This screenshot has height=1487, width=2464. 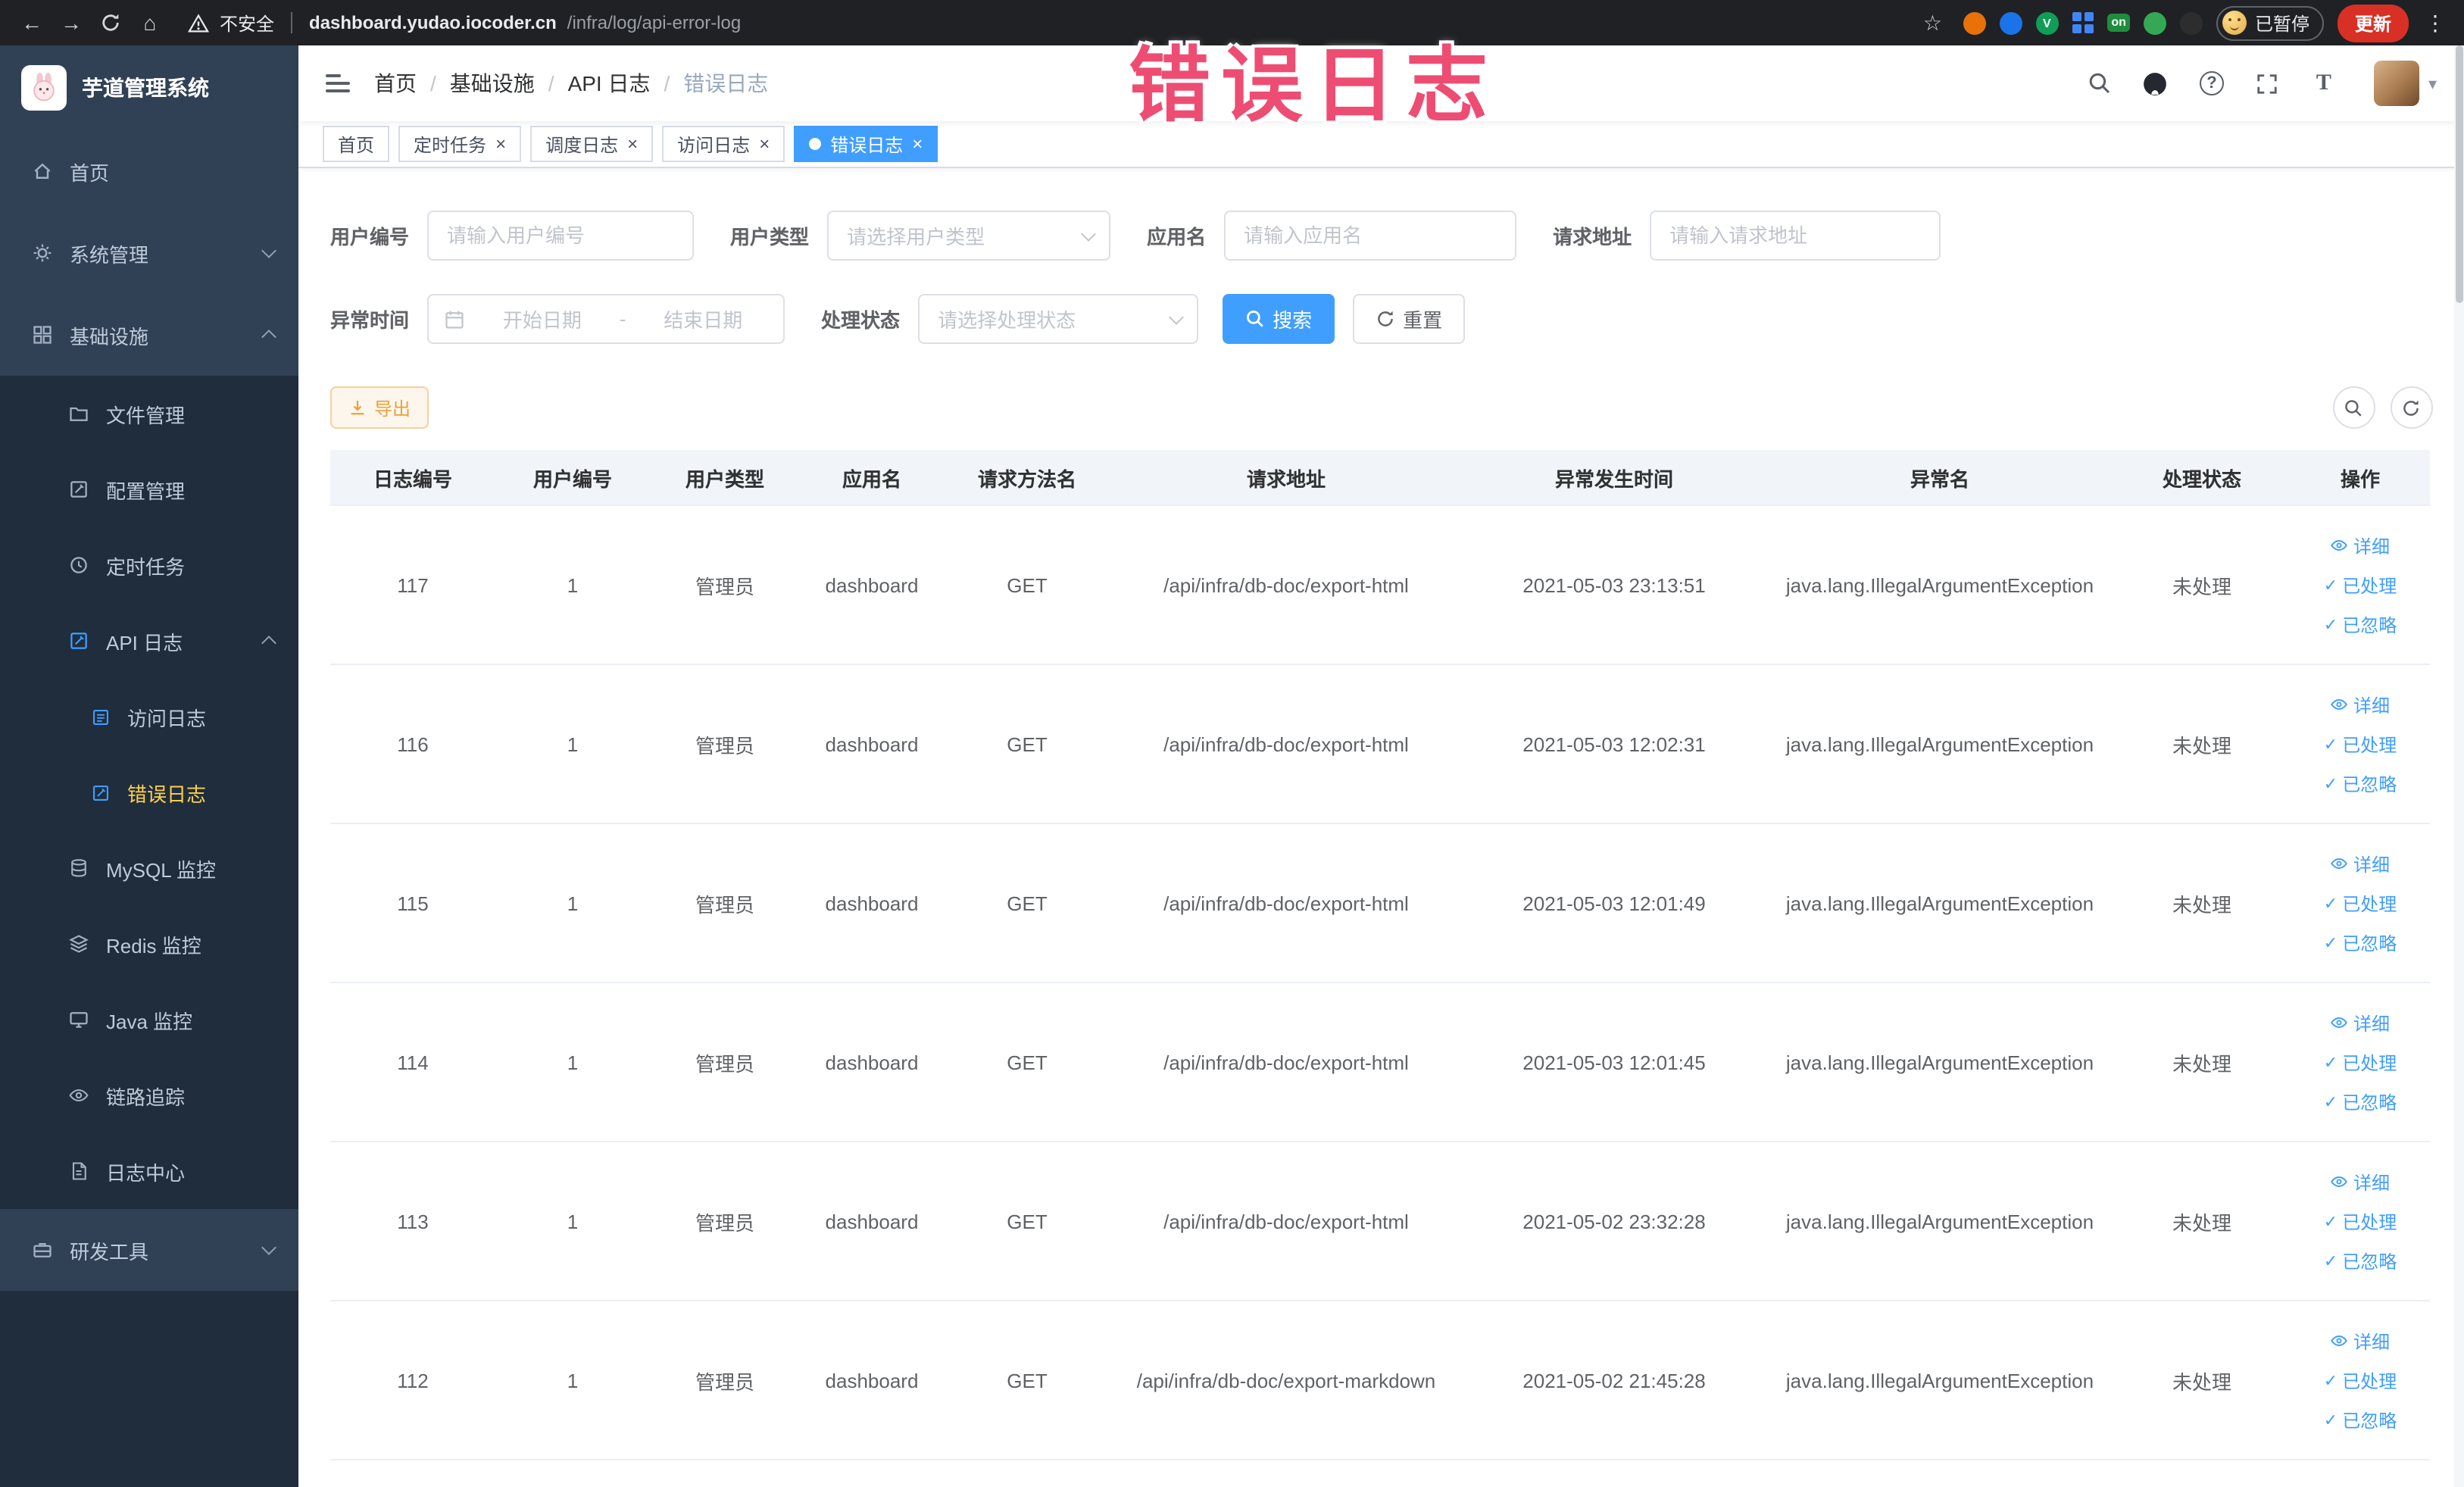 What do you see at coordinates (2353, 407) in the screenshot?
I see `toggle-search-button` at bounding box center [2353, 407].